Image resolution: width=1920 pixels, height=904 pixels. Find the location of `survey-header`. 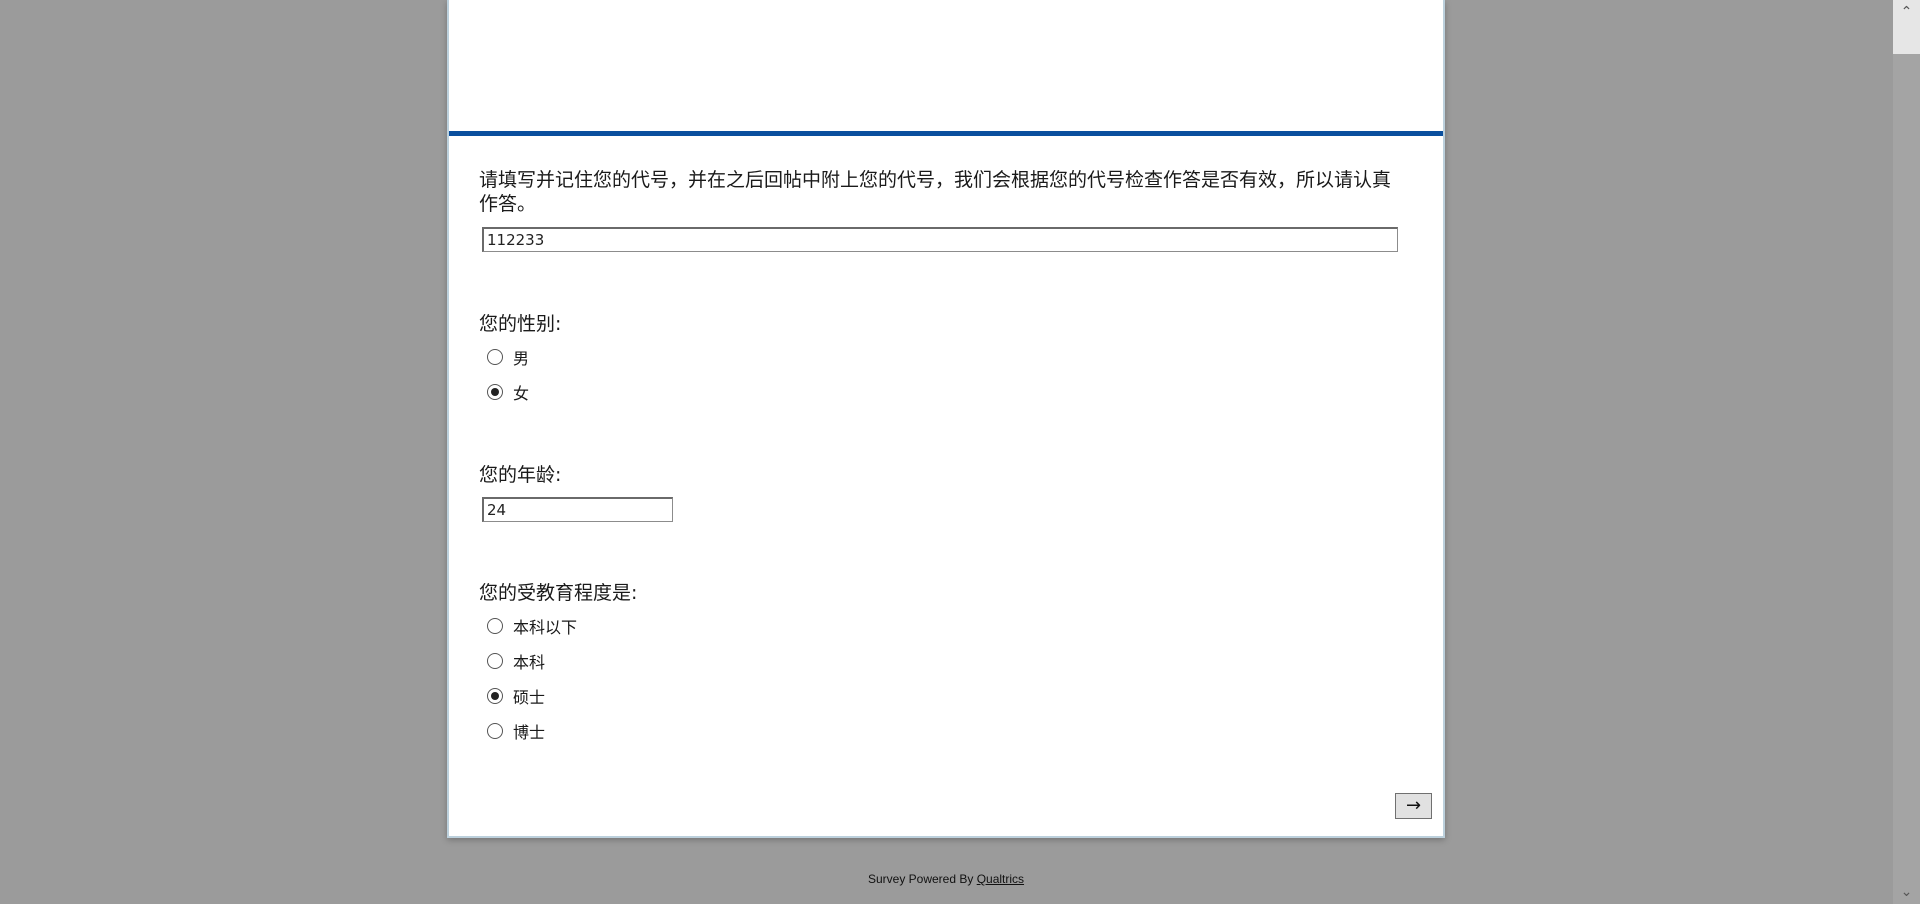

survey-header is located at coordinates (946, 65).